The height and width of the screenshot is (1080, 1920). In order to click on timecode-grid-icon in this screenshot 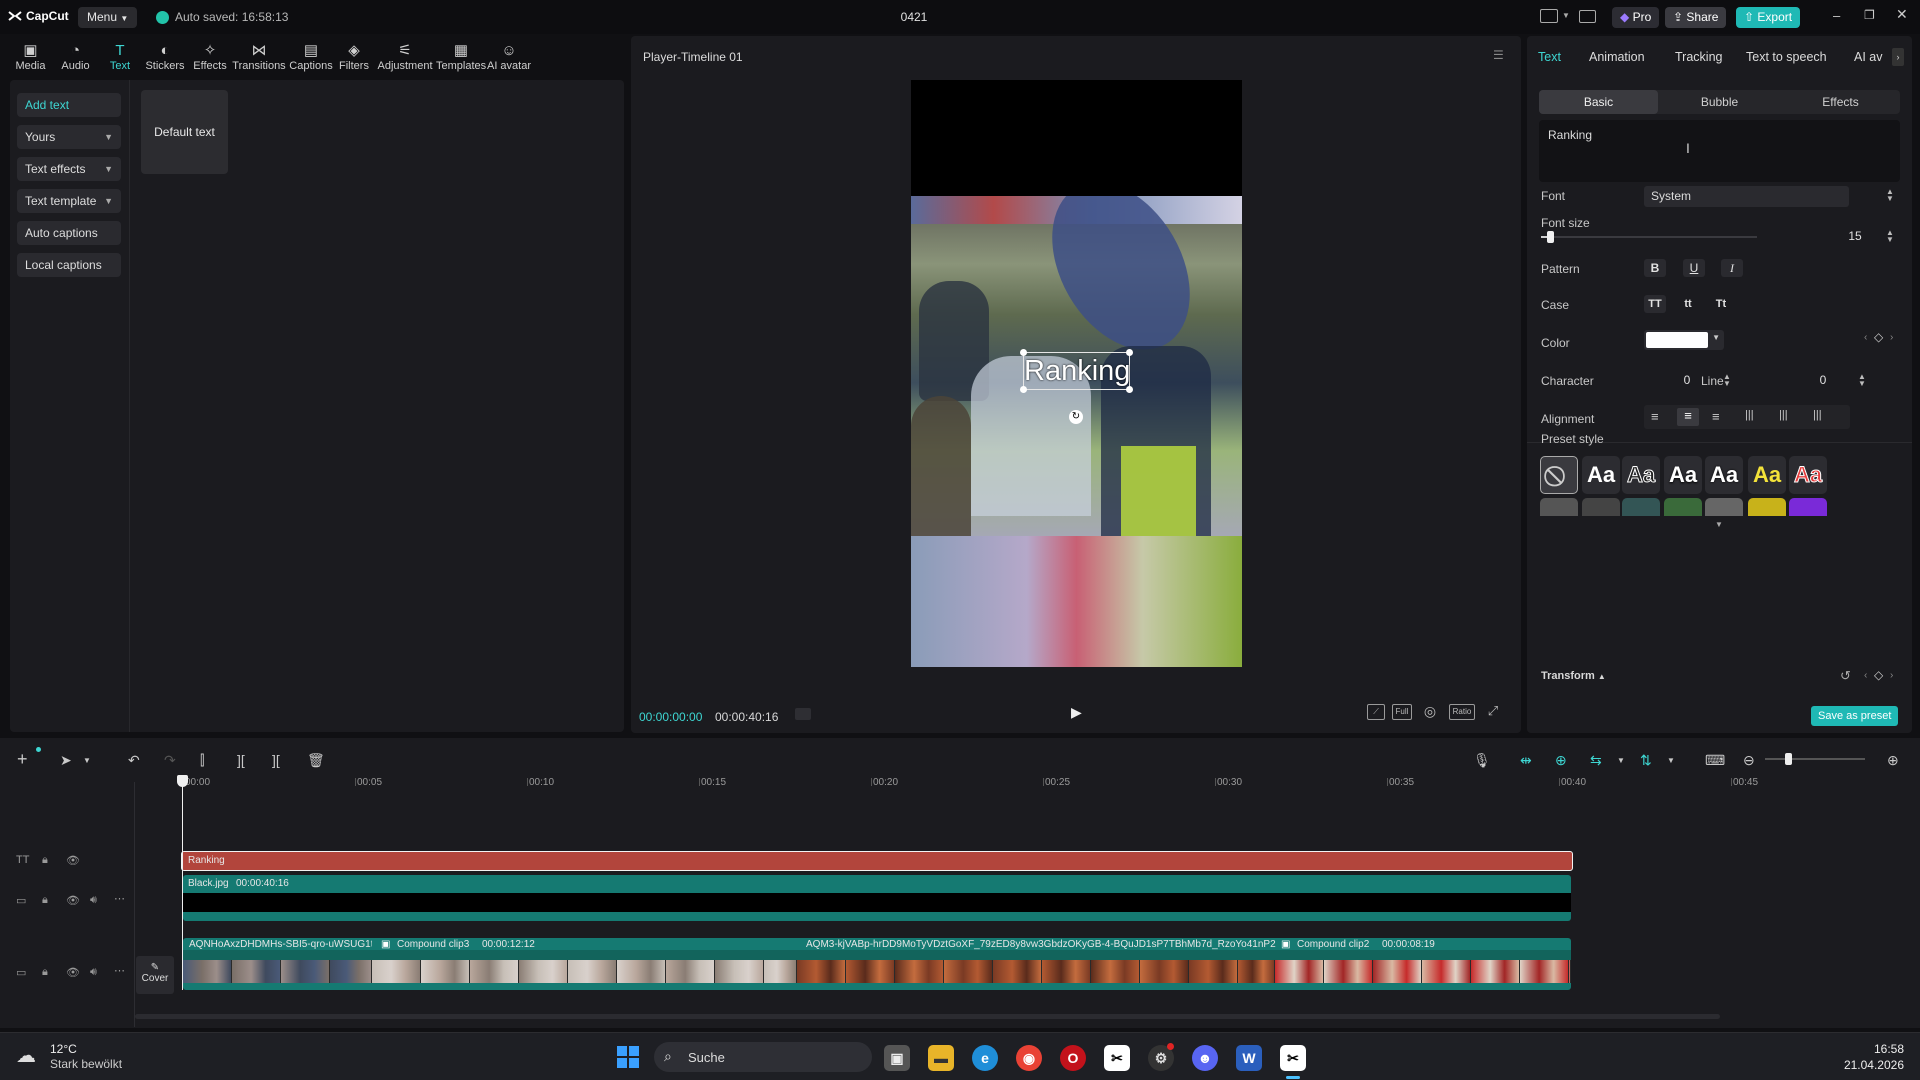, I will do `click(803, 714)`.